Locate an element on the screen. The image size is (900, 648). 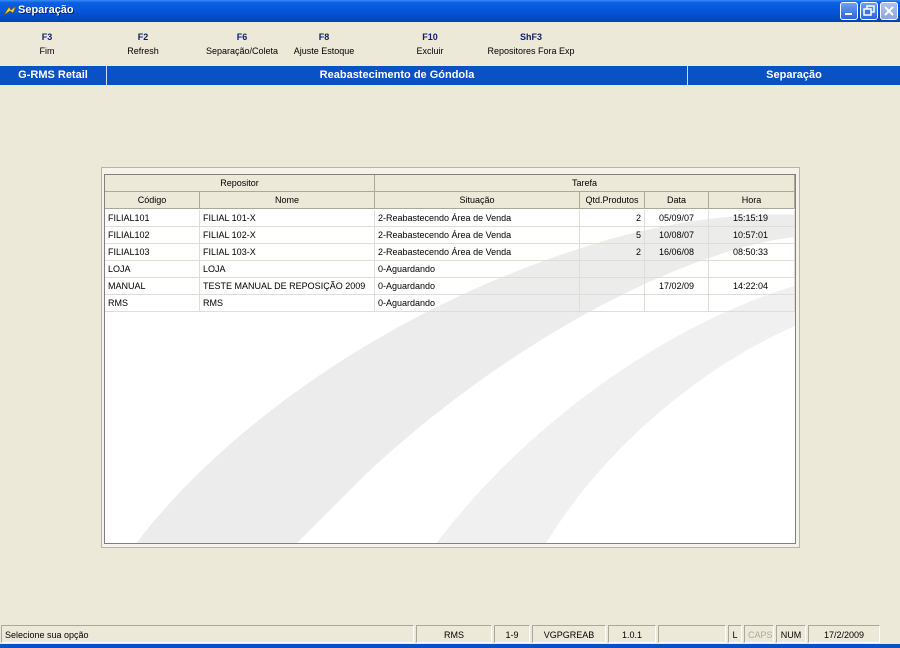
status-date: 17/2/2009 is located at coordinates (844, 634).